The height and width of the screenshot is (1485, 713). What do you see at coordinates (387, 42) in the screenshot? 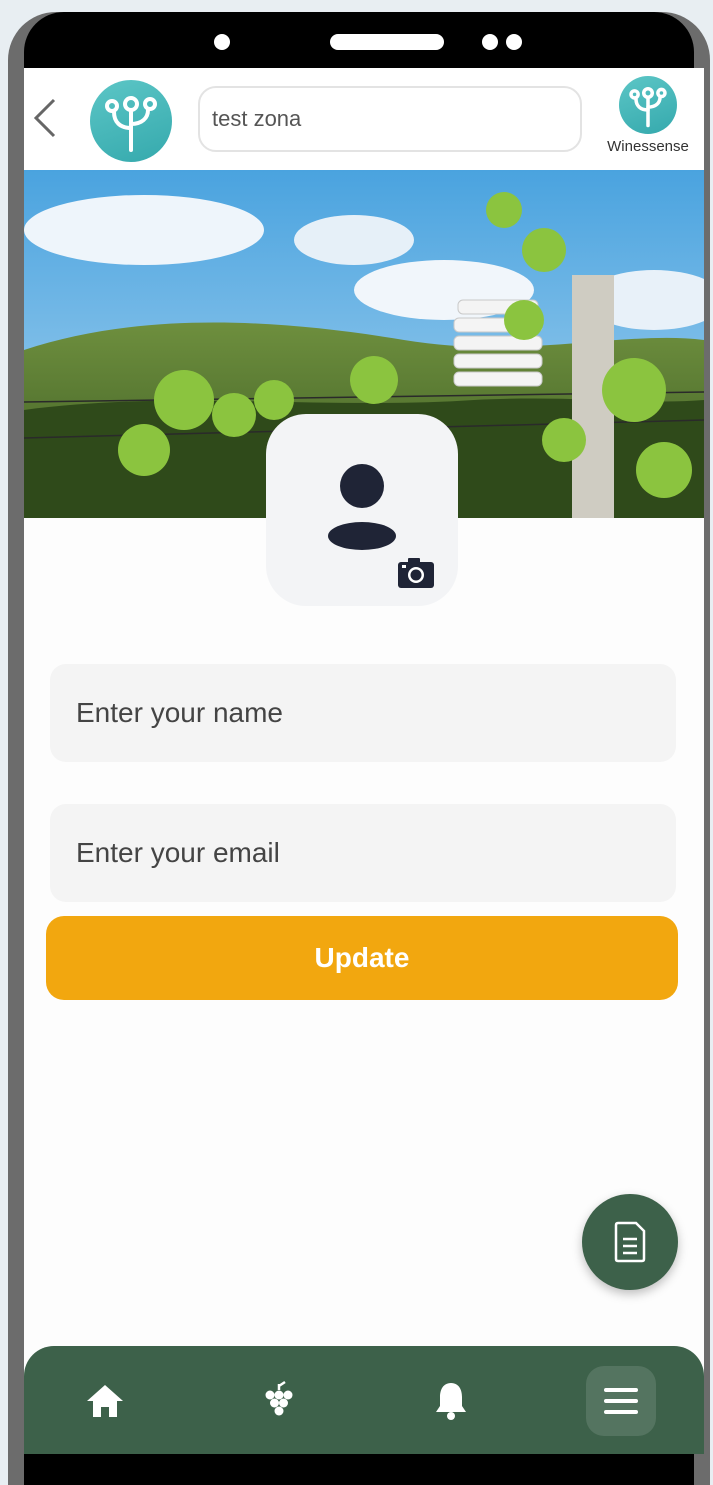
I see `speaker-pill` at bounding box center [387, 42].